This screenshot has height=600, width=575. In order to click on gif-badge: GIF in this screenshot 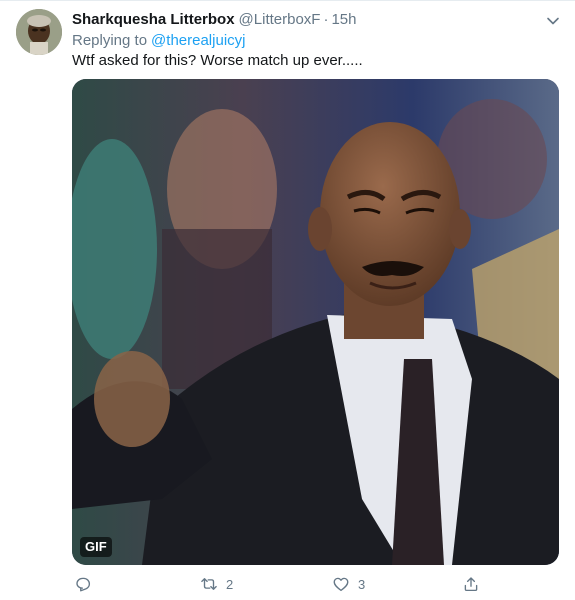, I will do `click(96, 547)`.